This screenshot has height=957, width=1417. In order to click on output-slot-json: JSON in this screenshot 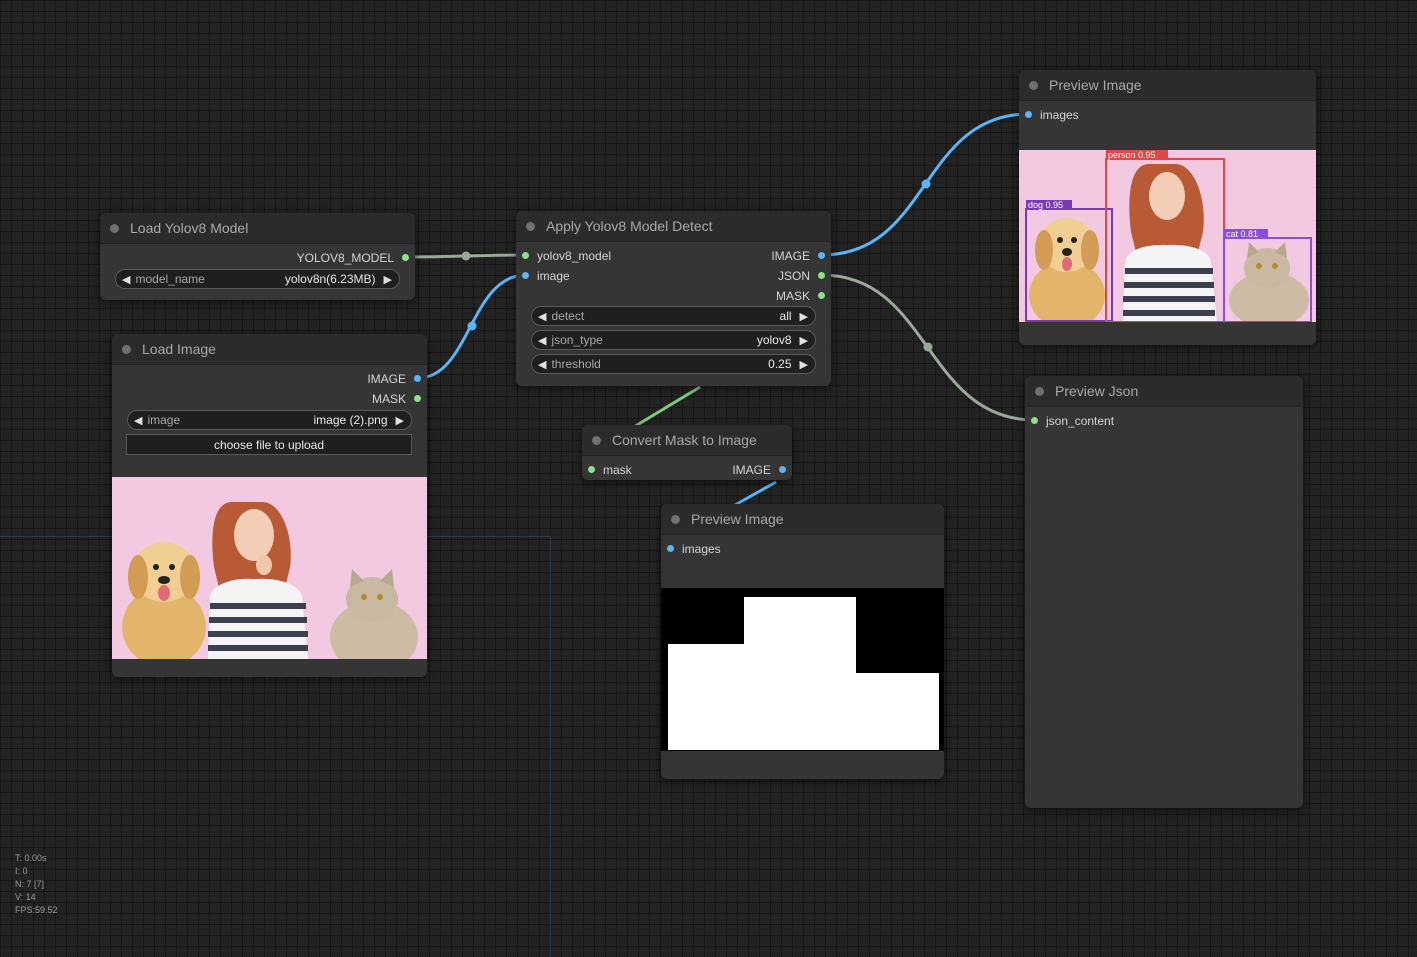, I will do `click(801, 276)`.